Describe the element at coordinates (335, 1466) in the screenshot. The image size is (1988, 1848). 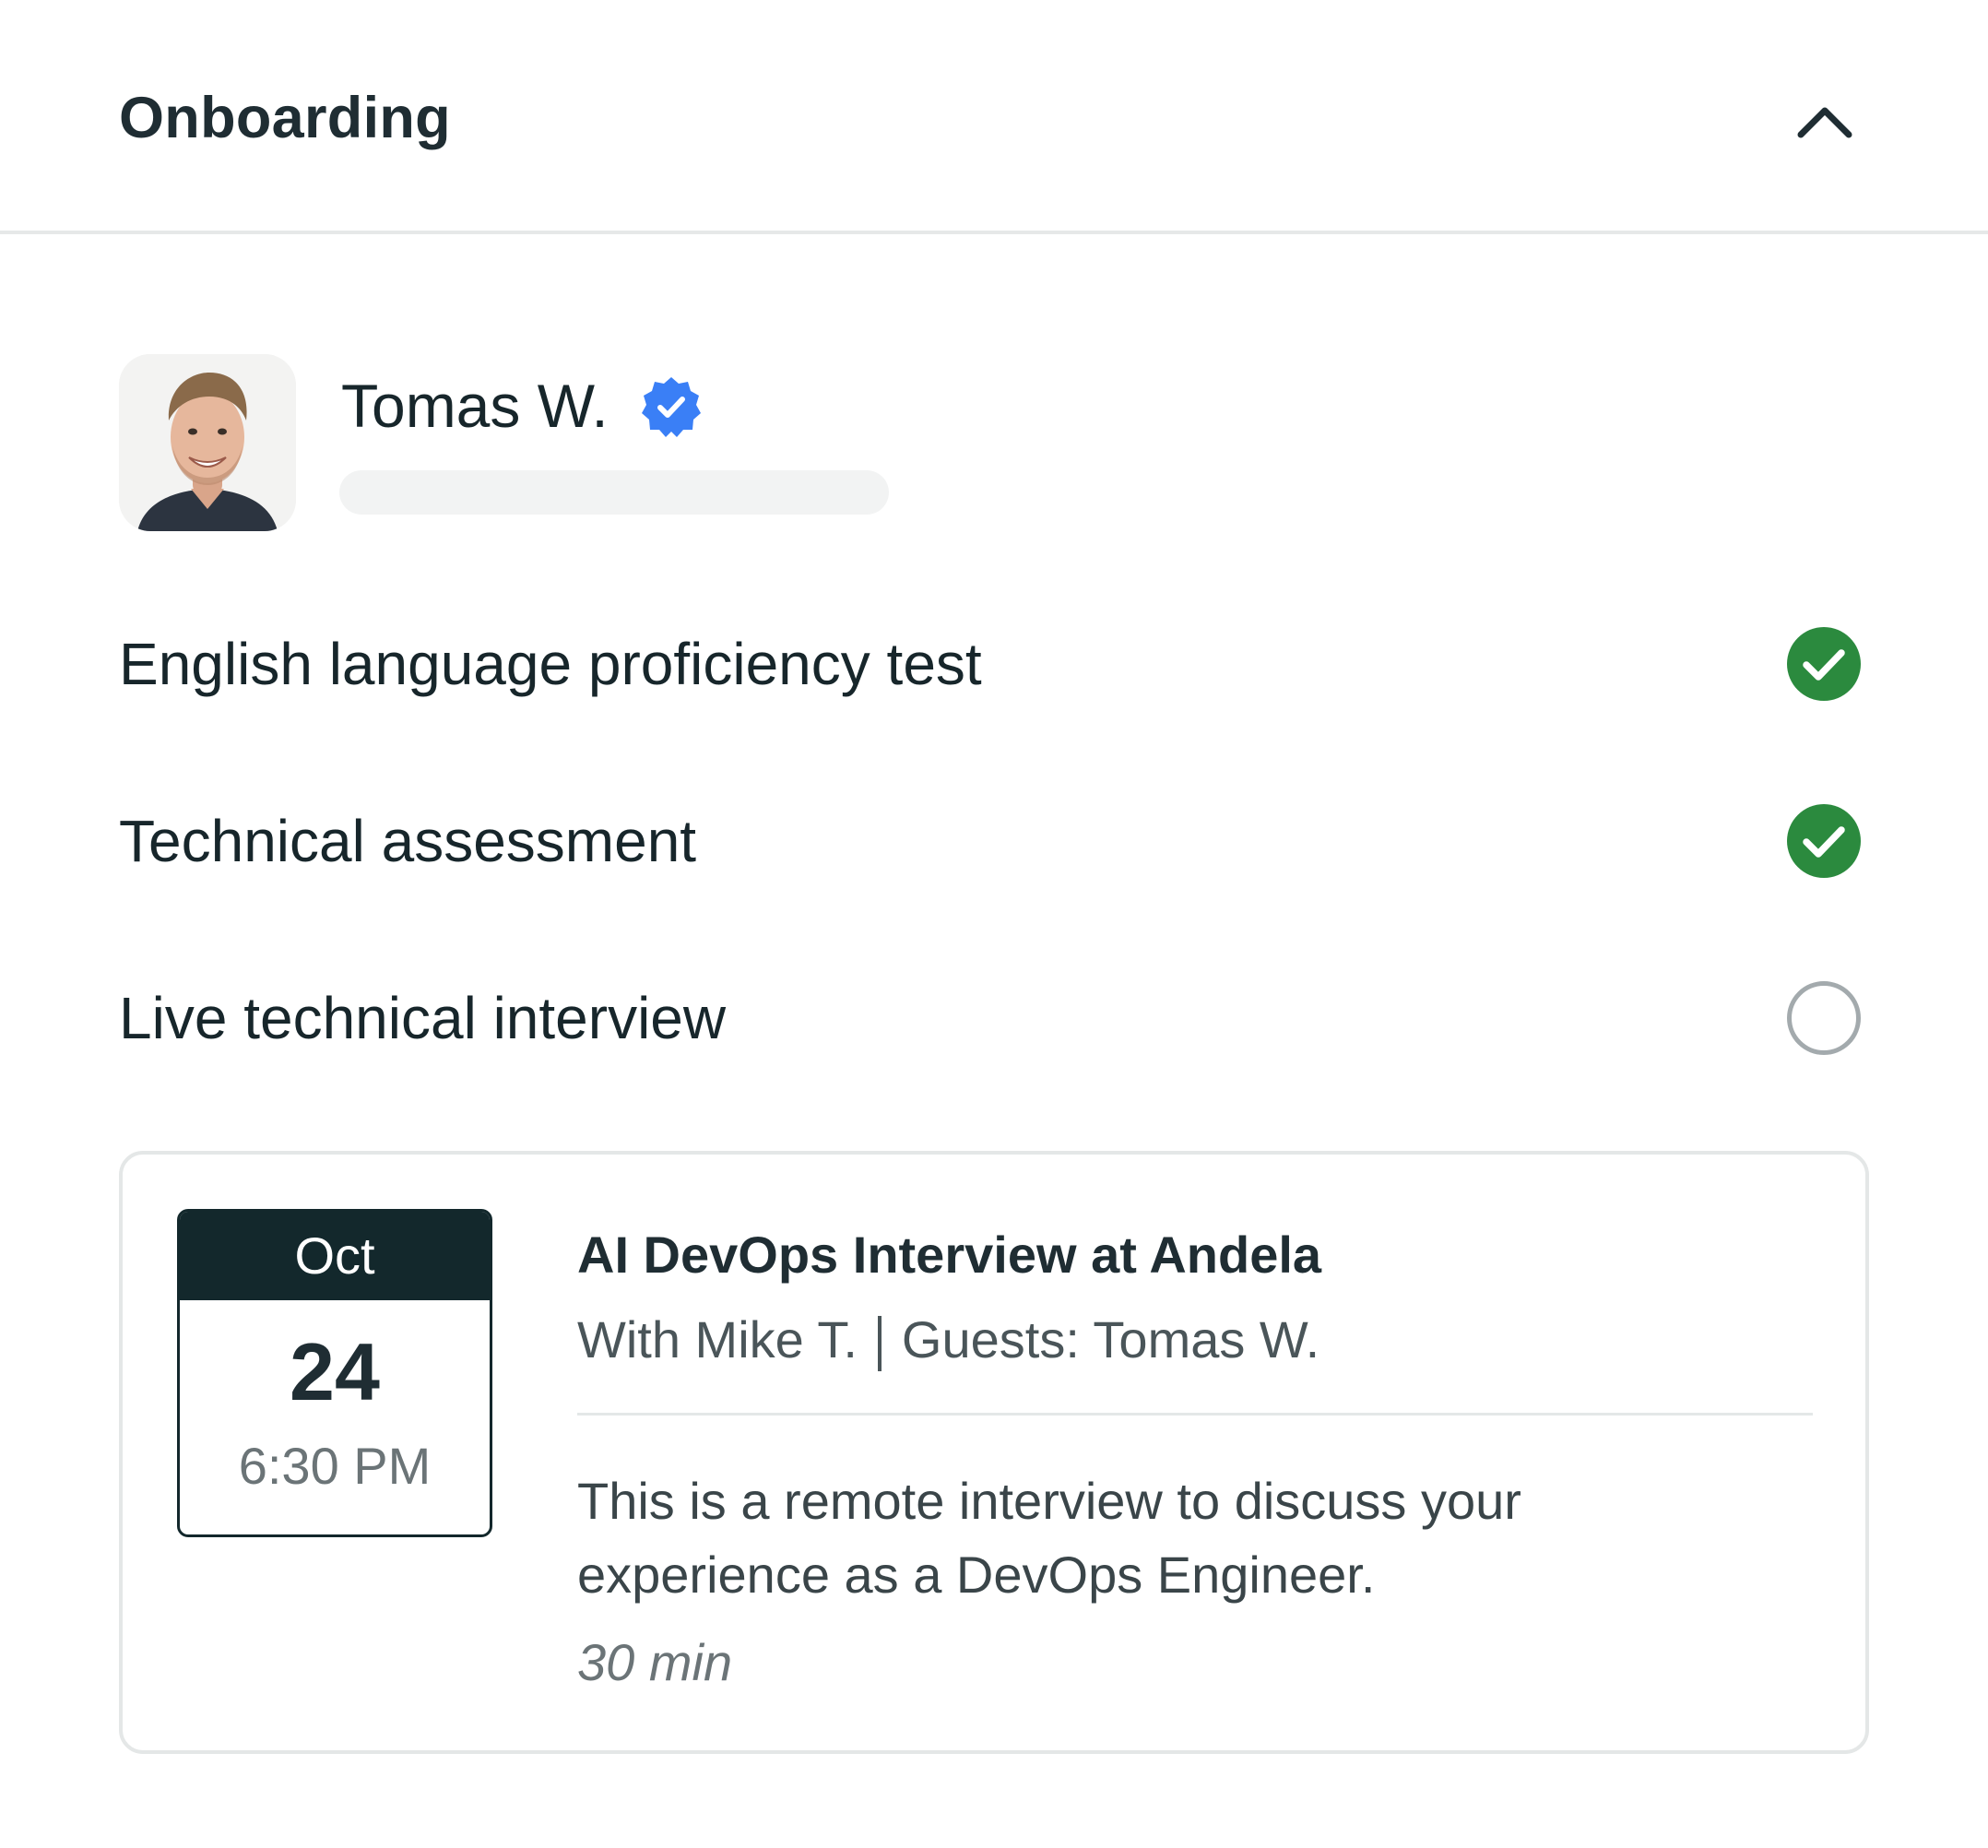
I see `calendar-time: 6:30 PM` at that location.